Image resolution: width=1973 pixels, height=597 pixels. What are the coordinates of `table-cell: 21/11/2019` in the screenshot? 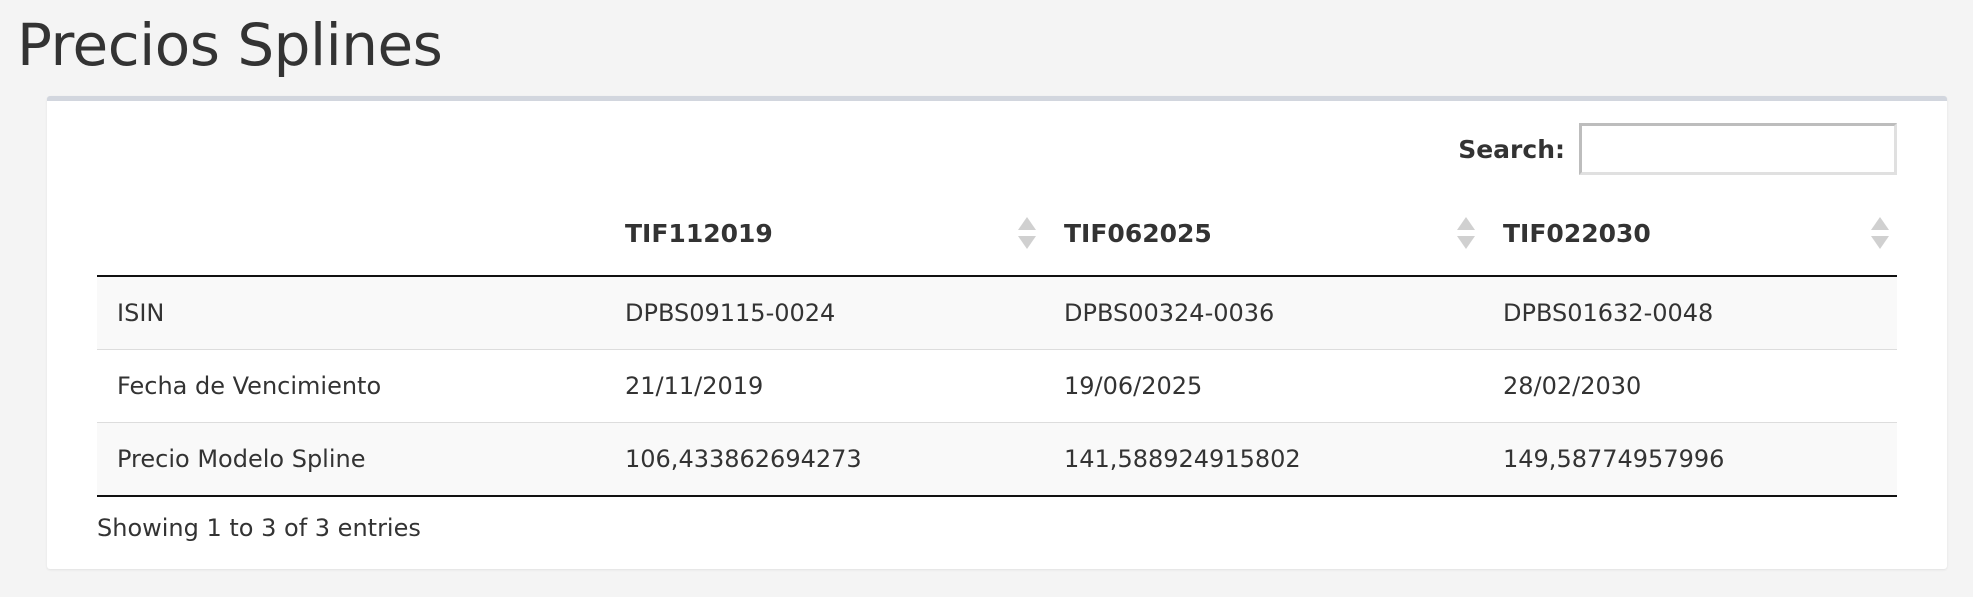 It's located at (824, 386).